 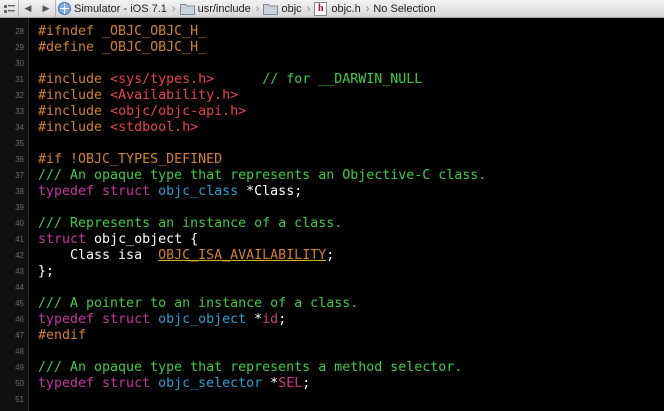 I want to click on code-line: 35, so click(x=332, y=144).